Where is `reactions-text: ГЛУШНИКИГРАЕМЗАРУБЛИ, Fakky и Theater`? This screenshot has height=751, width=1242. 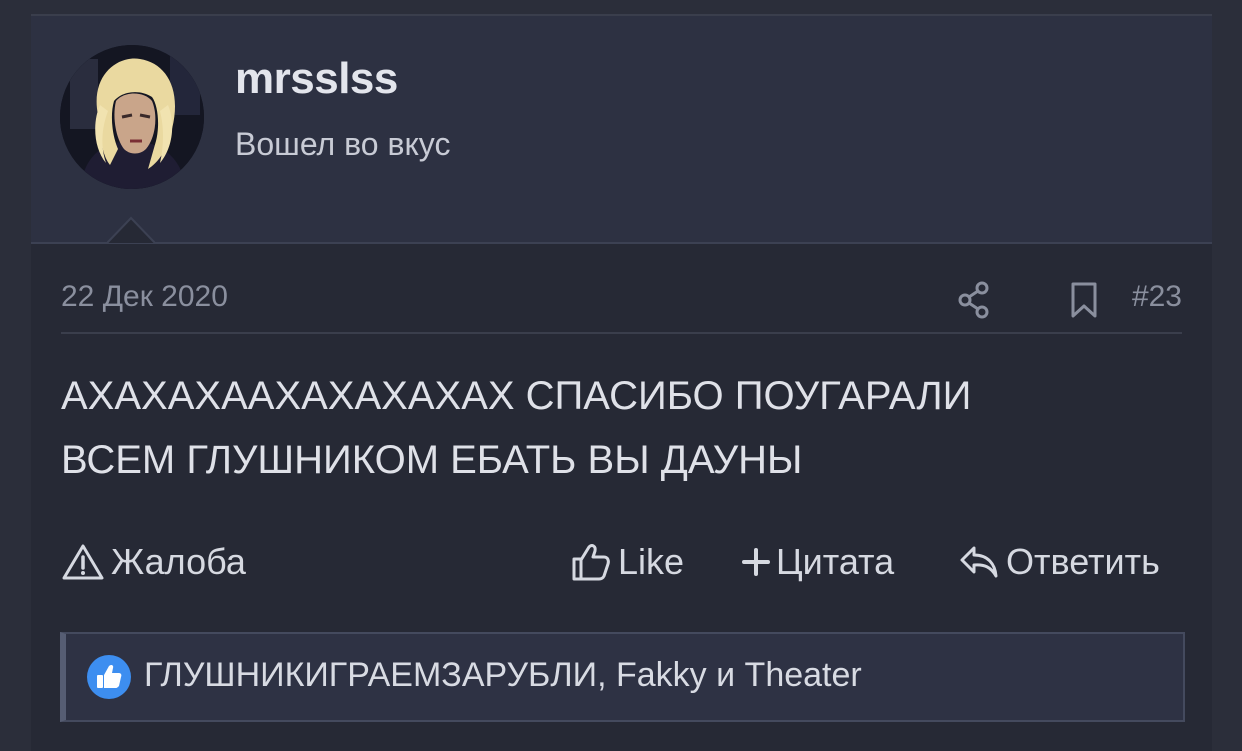
reactions-text: ГЛУШНИКИГРАЕМЗАРУБЛИ, Fakky и Theater is located at coordinates (503, 675).